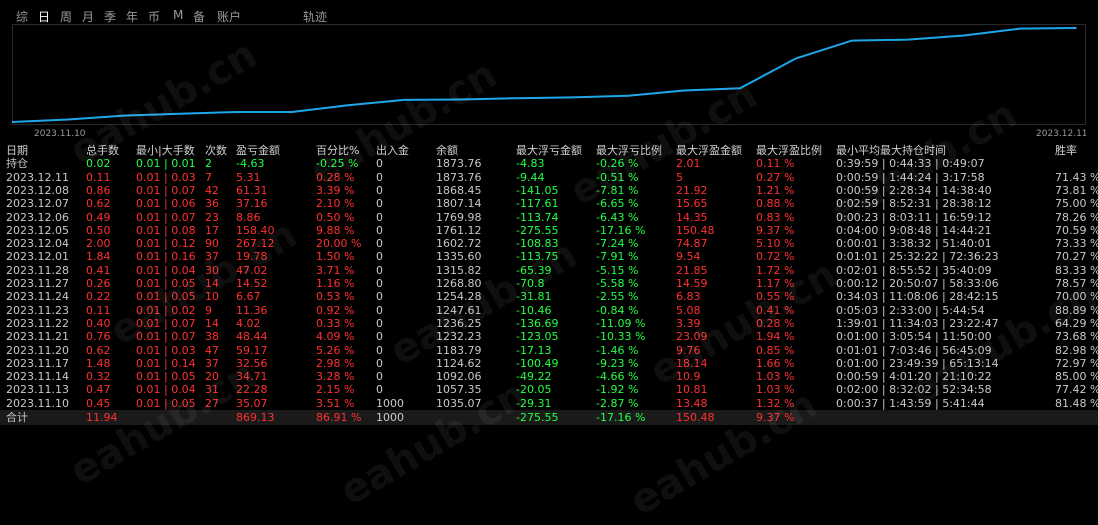 This screenshot has height=525, width=1098. Describe the element at coordinates (37, 403) in the screenshot. I see `cell-col-0: 2023.11.10` at that location.